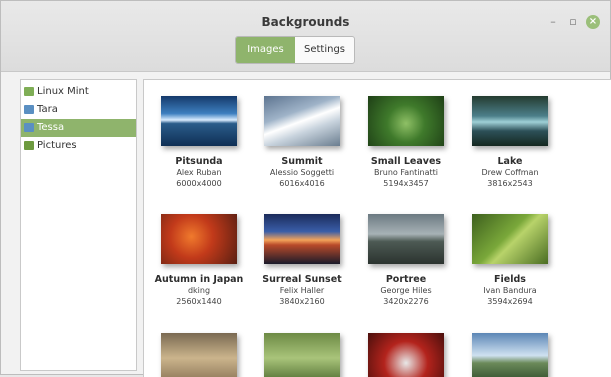 The width and height of the screenshot is (611, 377). Describe the element at coordinates (302, 161) in the screenshot. I see `wallpaper-name: Summit` at that location.